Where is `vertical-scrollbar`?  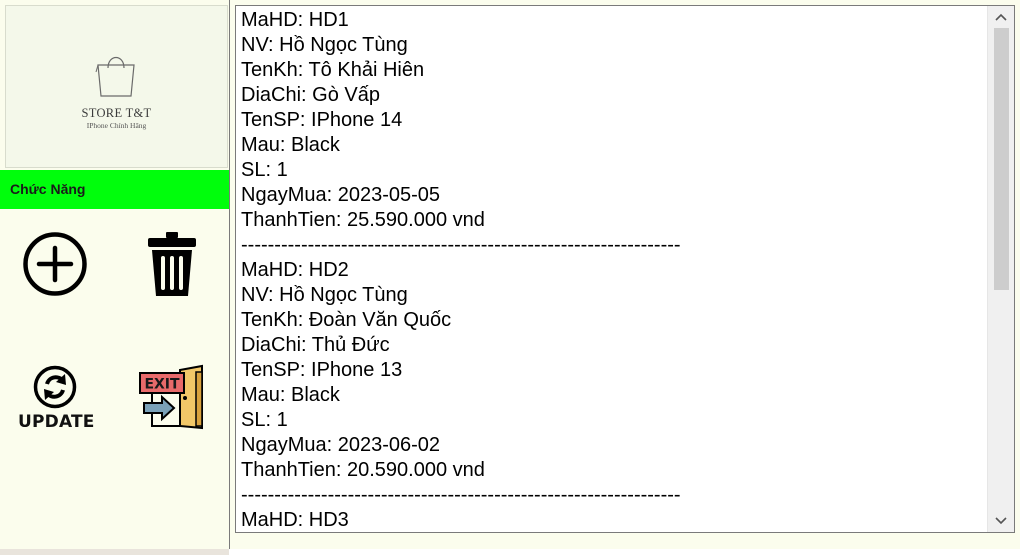 vertical-scrollbar is located at coordinates (1000, 269).